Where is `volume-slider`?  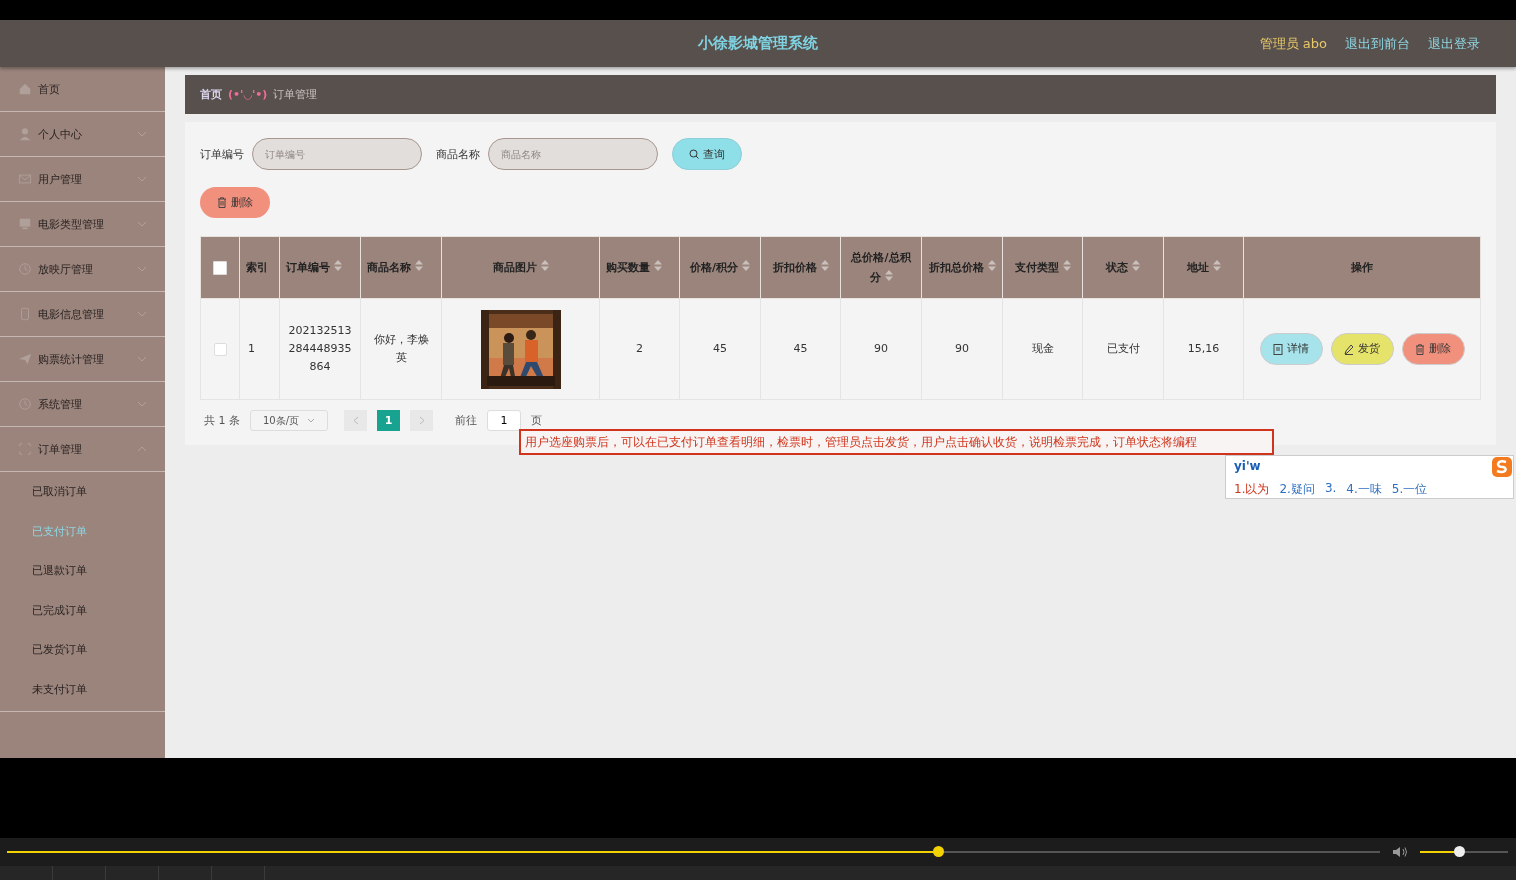
volume-slider is located at coordinates (1464, 852).